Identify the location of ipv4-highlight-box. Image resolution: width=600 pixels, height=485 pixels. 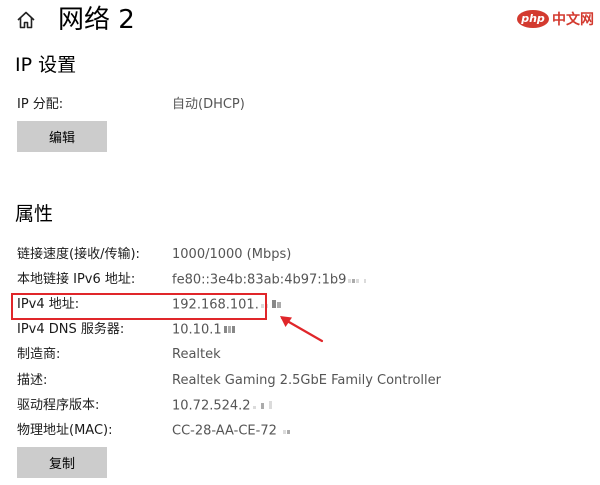
(139, 306).